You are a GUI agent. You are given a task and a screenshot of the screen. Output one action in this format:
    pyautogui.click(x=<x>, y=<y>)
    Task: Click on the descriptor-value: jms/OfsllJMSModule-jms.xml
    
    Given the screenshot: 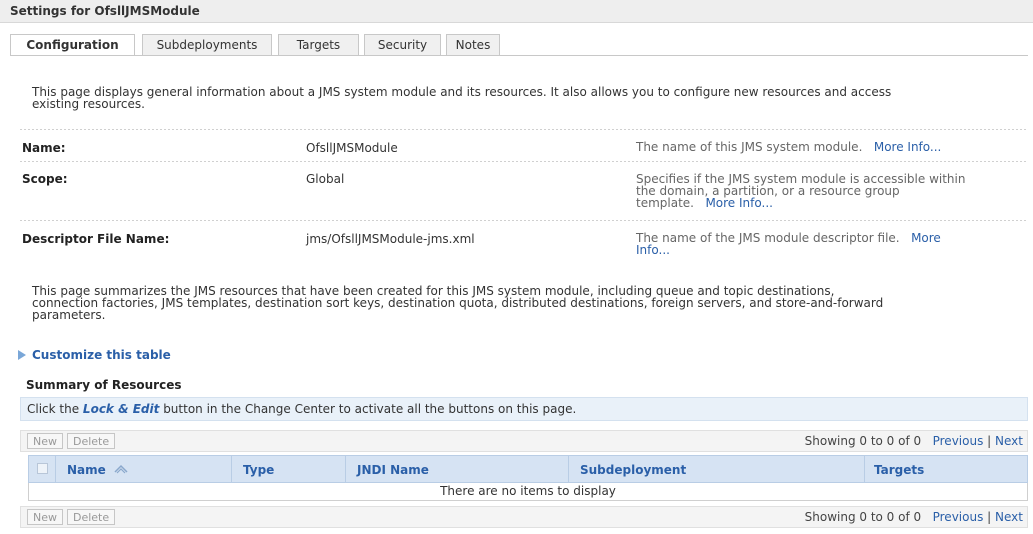 What is the action you would take?
    pyautogui.click(x=390, y=239)
    